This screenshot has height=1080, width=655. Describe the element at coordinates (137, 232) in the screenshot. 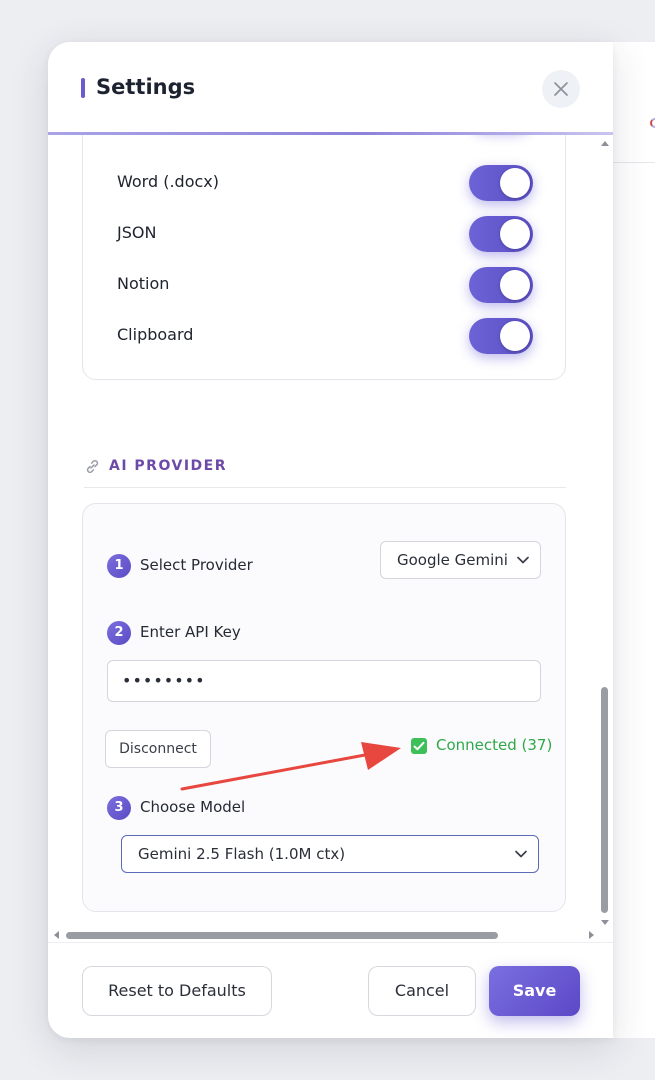

I see `toggle-label-json: JSON` at that location.